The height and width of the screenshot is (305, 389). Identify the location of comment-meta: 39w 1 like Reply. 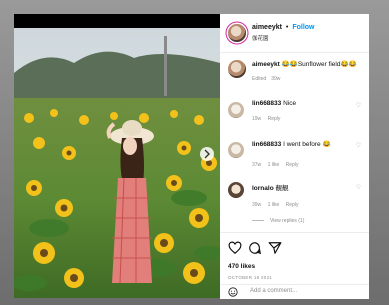
(277, 205).